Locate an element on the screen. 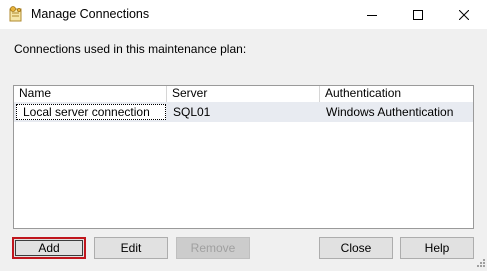  cell-authentication: Windows Authentication is located at coordinates (389, 112).